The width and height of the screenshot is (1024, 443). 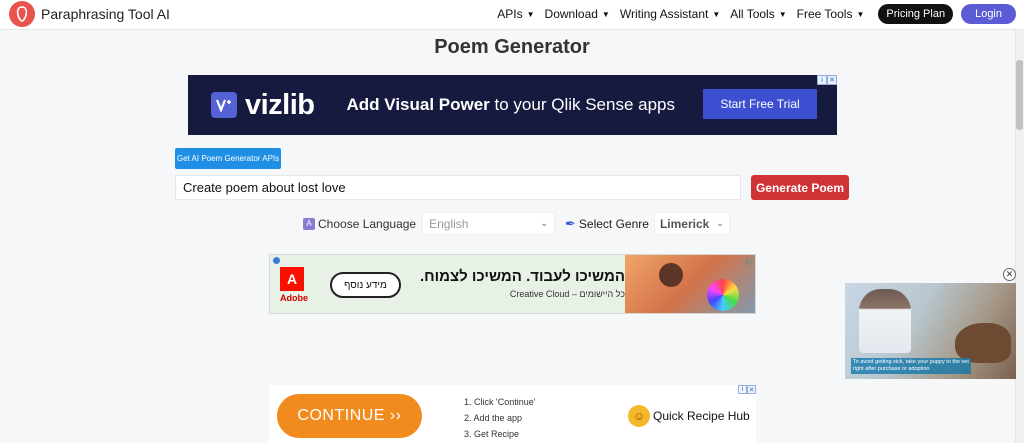 I want to click on language-selector: A Choose Language English ⌄, so click(x=429, y=223).